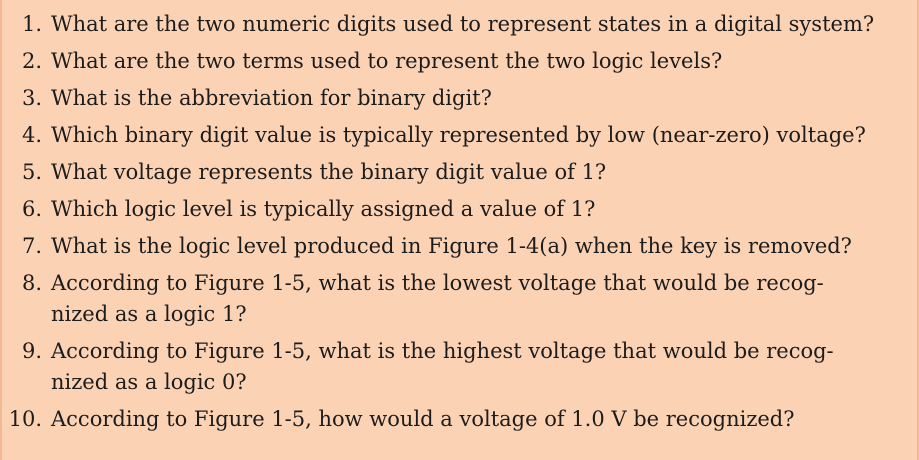 The image size is (919, 460). I want to click on question-number: 5., so click(31, 172).